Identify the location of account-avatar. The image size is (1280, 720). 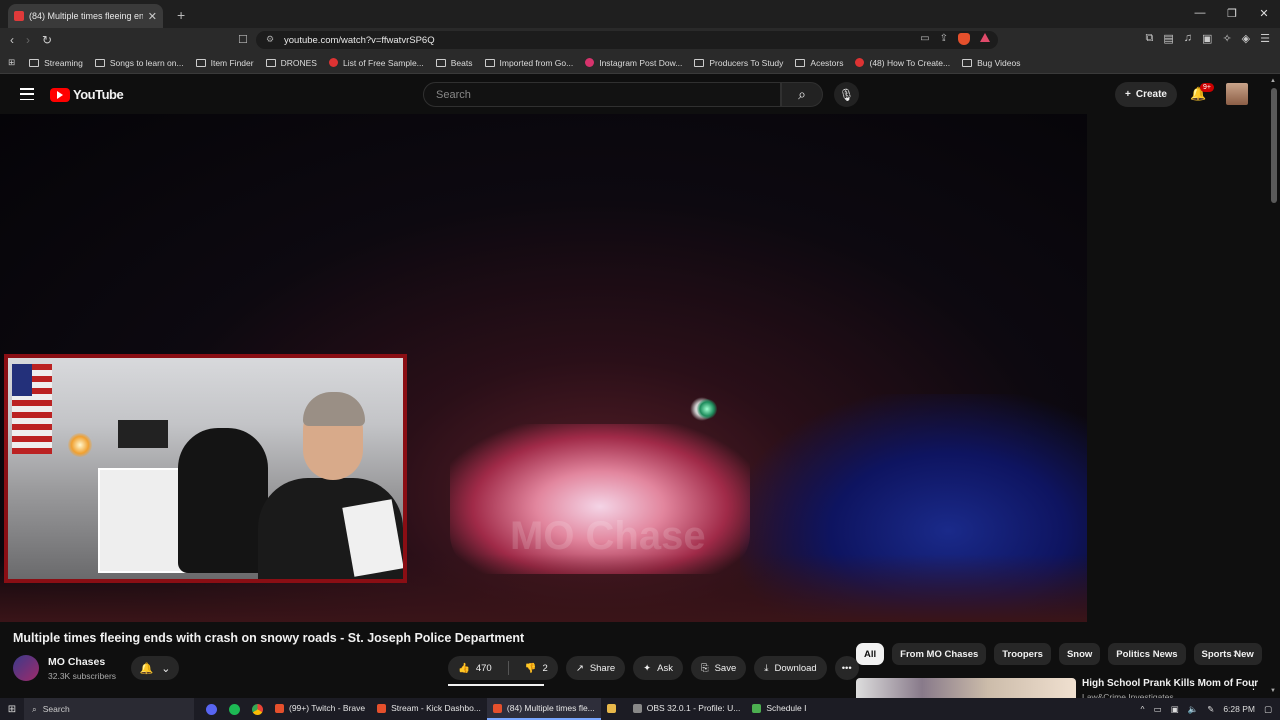
(1237, 94).